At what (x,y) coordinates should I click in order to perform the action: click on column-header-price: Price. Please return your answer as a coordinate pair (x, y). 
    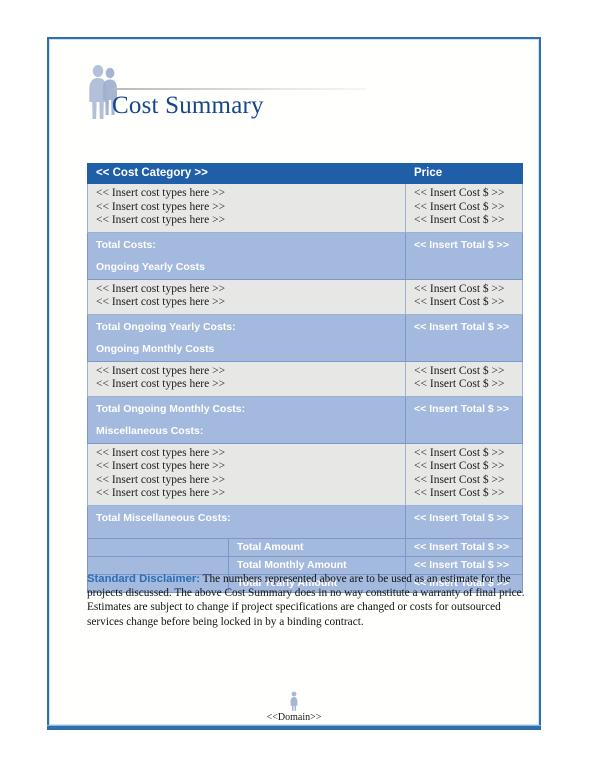
    Looking at the image, I should click on (464, 173).